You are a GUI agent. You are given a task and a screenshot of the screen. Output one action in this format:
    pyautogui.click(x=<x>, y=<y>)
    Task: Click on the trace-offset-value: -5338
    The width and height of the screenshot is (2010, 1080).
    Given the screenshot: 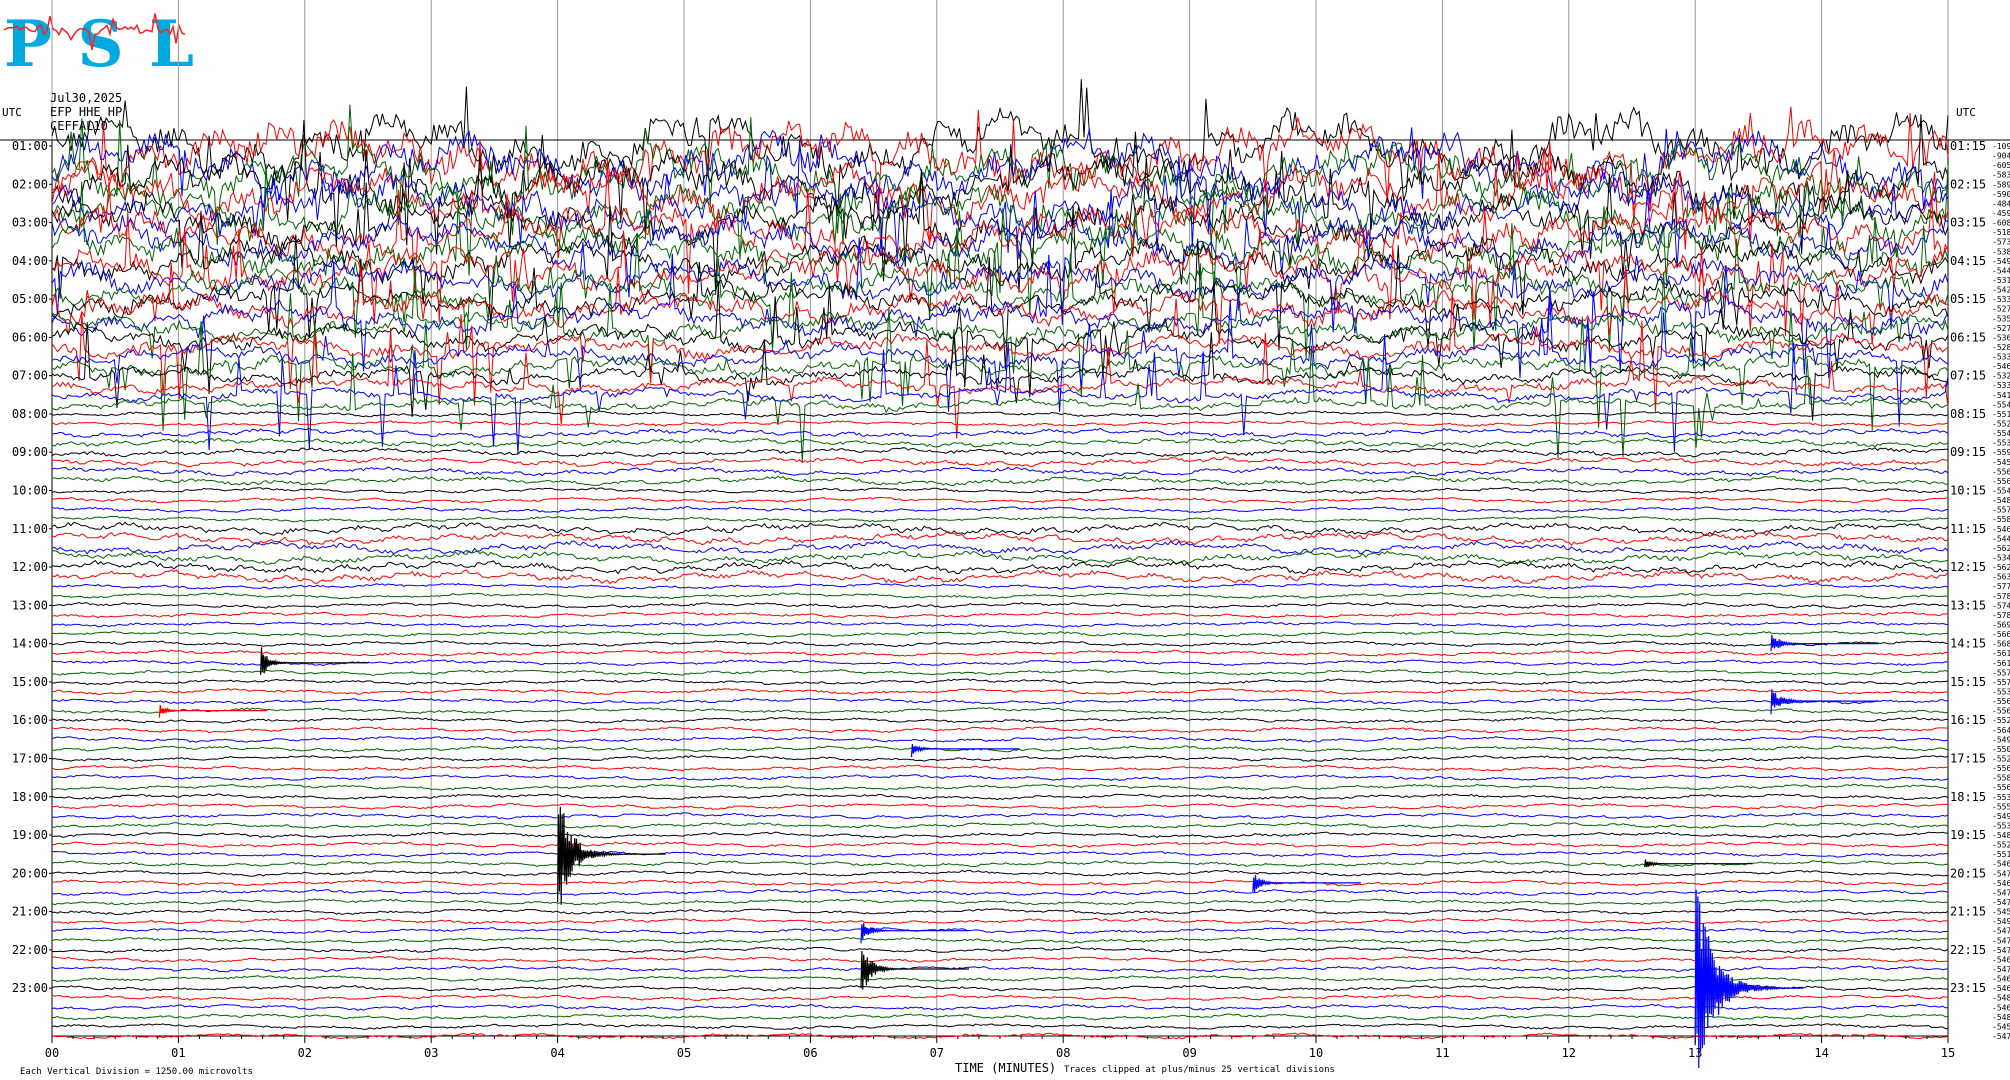 What is the action you would take?
    pyautogui.click(x=2001, y=385)
    